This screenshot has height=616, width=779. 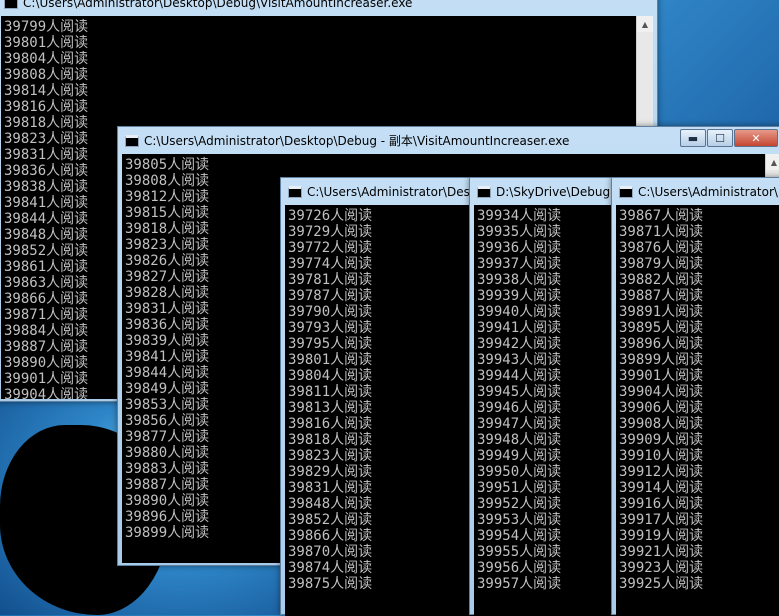 I want to click on console-output-line: 39831人阅读, so click(x=330, y=488).